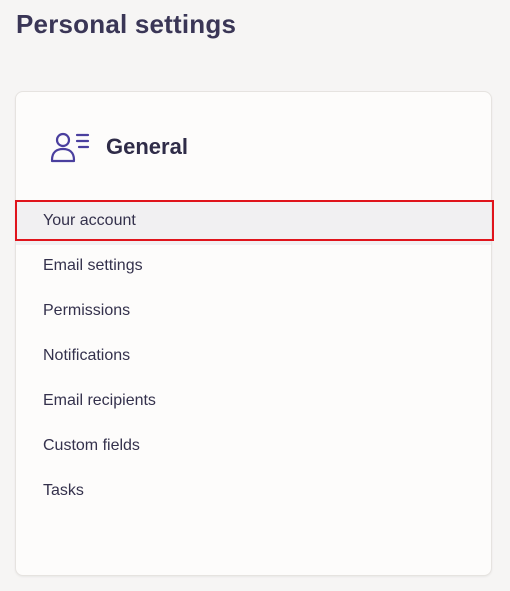  Describe the element at coordinates (253, 402) in the screenshot. I see `menu-item-email-recipients: Email recipients` at that location.